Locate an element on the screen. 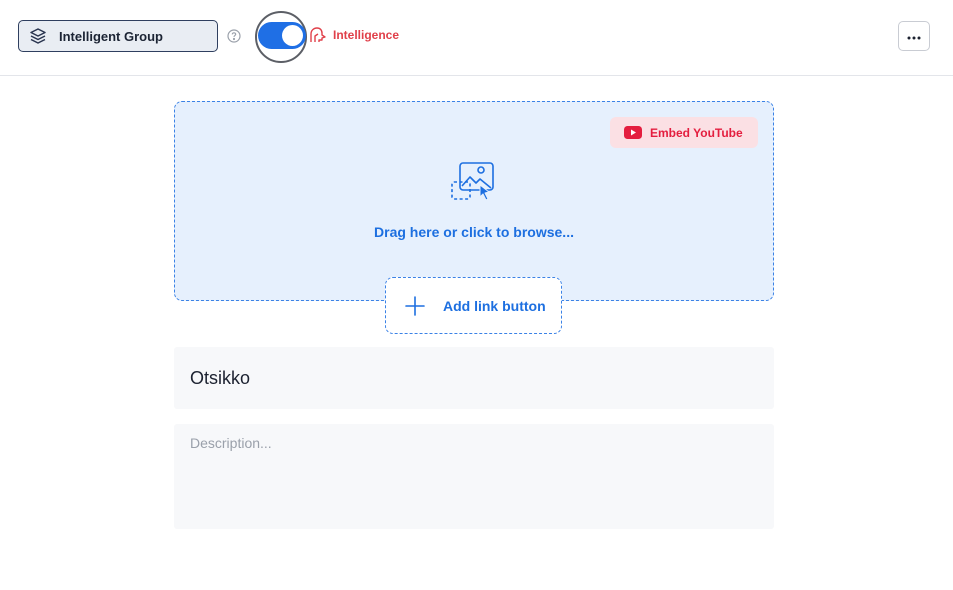 The width and height of the screenshot is (953, 590). plus-icon is located at coordinates (415, 306).